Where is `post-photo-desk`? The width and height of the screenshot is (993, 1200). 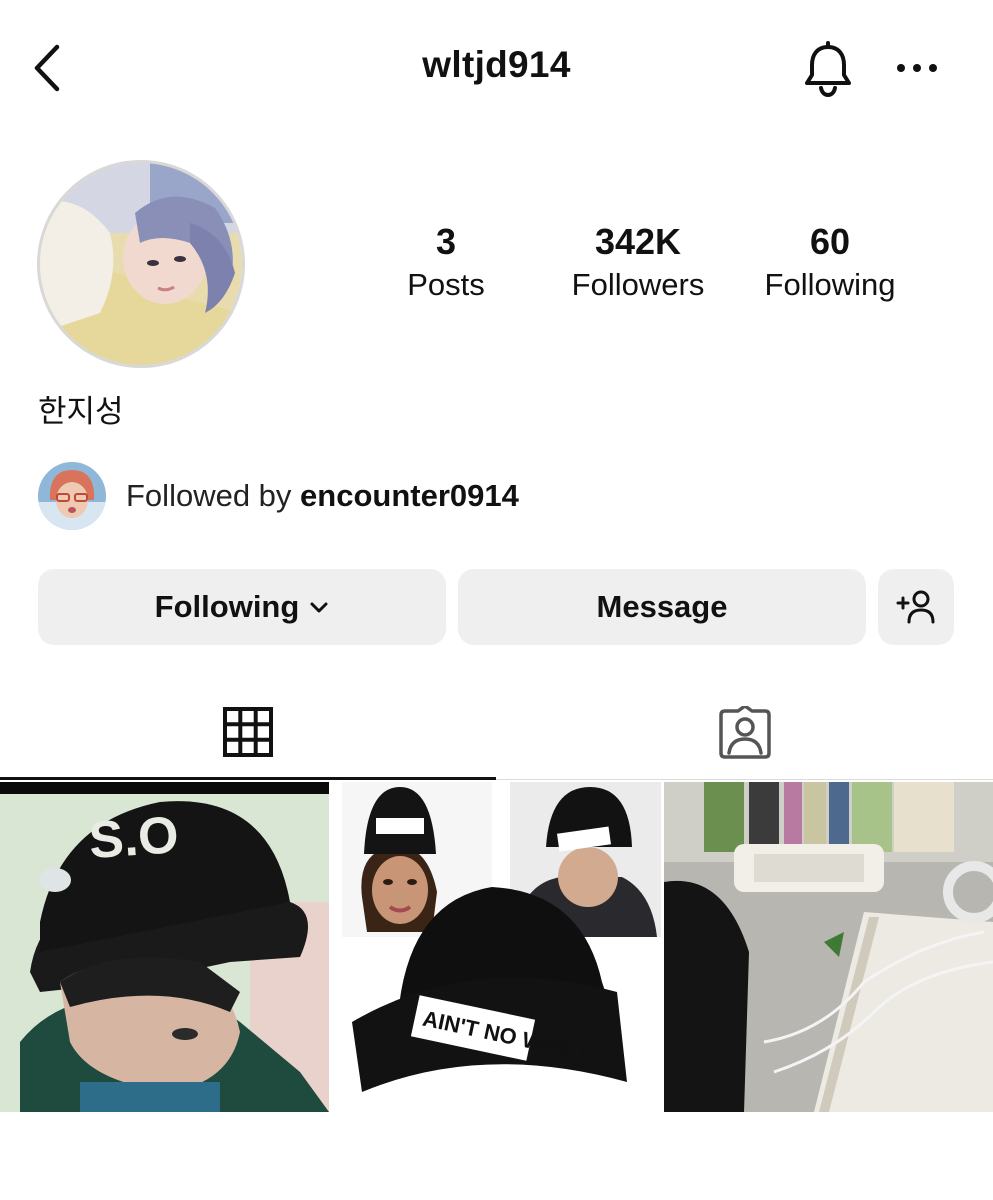
post-photo-desk is located at coordinates (828, 947).